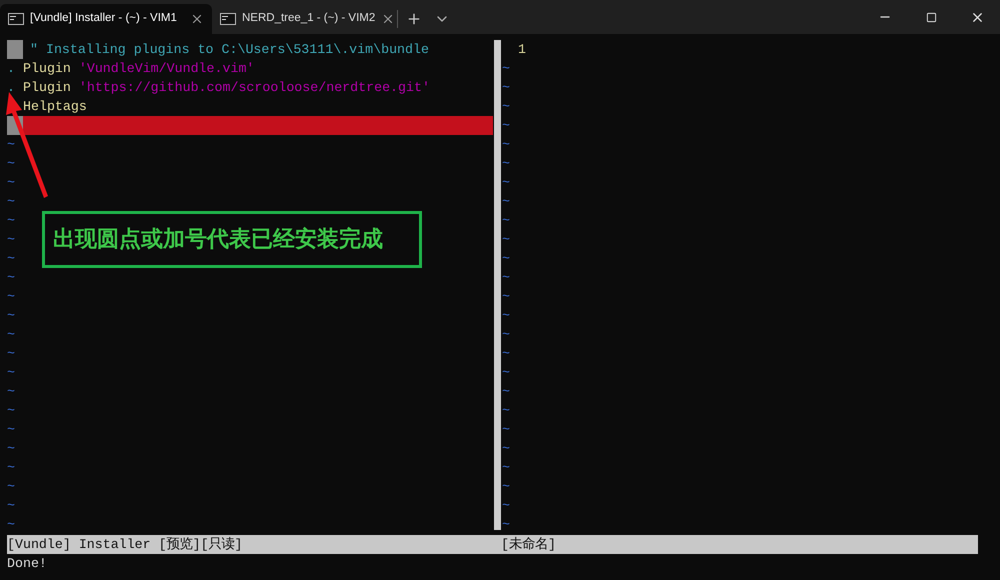 Image resolution: width=1000 pixels, height=580 pixels. What do you see at coordinates (15, 49) in the screenshot?
I see `cursor-block` at bounding box center [15, 49].